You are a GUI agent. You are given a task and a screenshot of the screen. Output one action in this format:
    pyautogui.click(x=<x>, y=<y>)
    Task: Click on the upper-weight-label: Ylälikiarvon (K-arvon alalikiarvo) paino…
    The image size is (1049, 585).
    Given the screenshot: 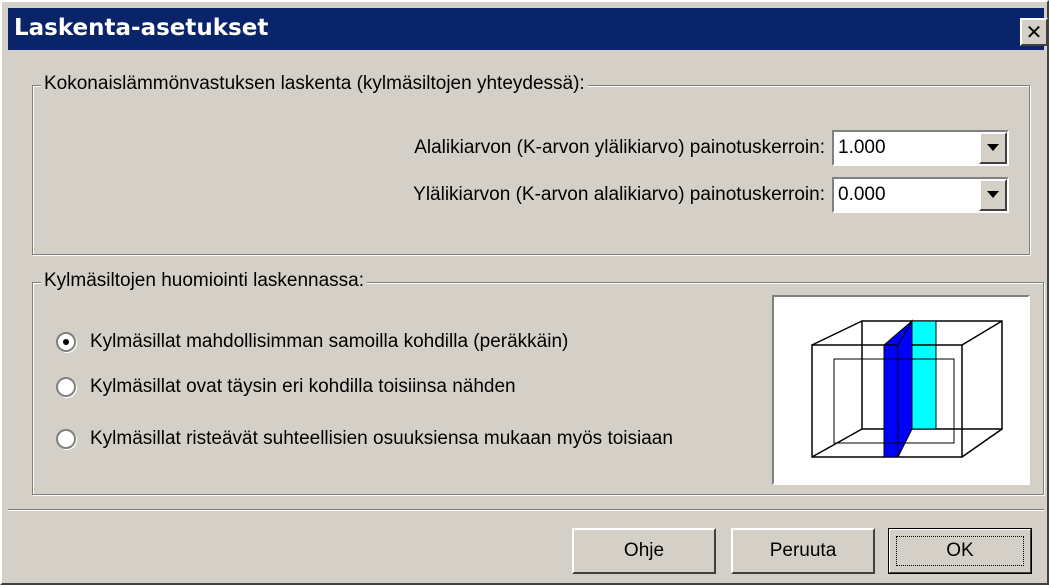 What is the action you would take?
    pyautogui.click(x=619, y=194)
    